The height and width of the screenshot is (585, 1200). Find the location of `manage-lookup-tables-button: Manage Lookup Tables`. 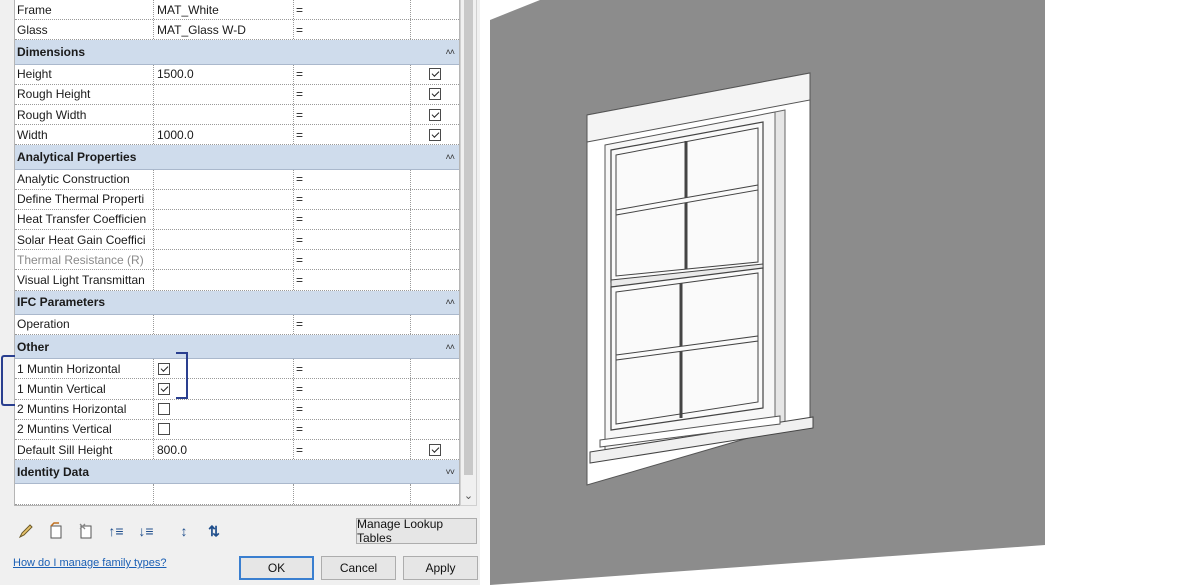

manage-lookup-tables-button: Manage Lookup Tables is located at coordinates (416, 531).